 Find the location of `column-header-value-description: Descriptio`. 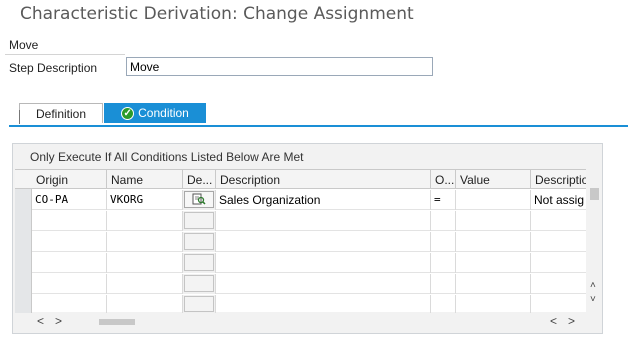

column-header-value-description: Descriptio is located at coordinates (558, 179).